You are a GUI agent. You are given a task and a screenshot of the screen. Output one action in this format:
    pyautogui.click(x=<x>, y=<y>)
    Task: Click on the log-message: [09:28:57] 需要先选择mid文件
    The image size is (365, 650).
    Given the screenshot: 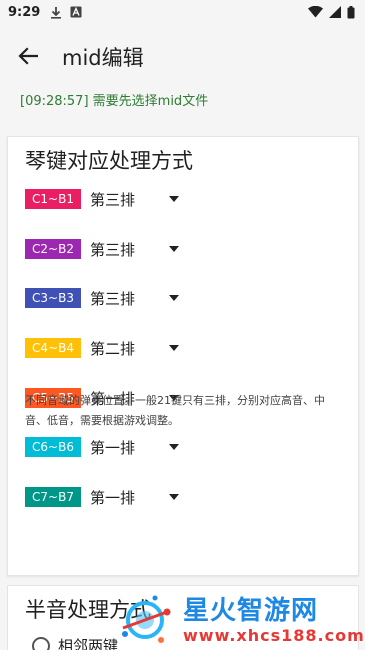 What is the action you would take?
    pyautogui.click(x=114, y=101)
    